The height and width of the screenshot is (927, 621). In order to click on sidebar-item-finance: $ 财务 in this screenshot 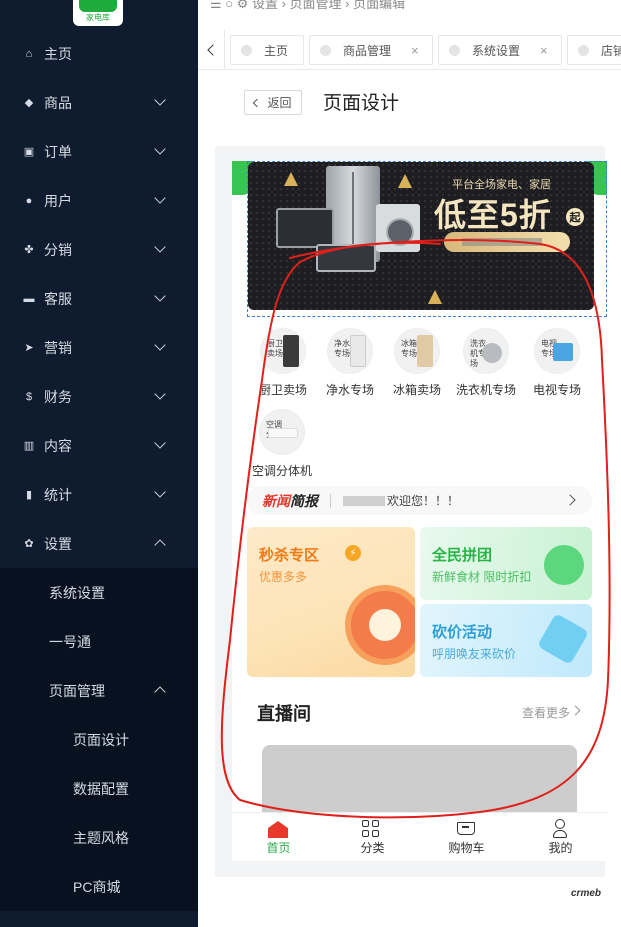, I will do `click(99, 396)`.